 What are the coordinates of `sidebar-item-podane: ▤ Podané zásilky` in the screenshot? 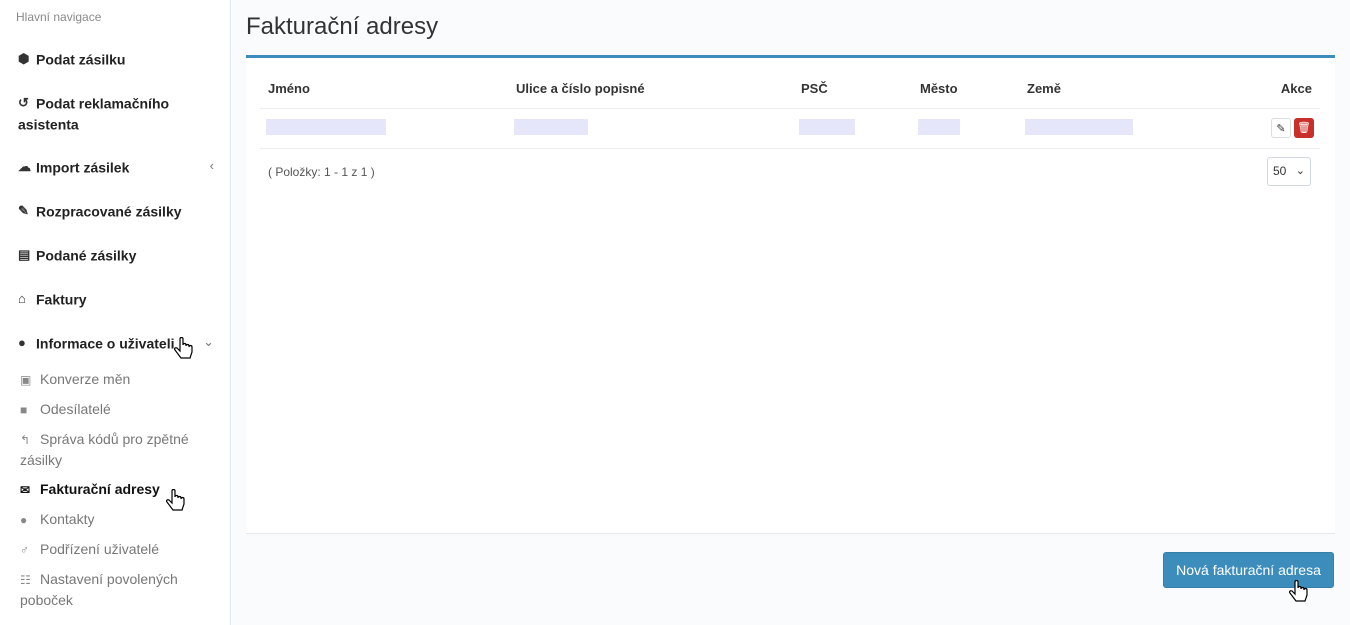 It's located at (118, 254).